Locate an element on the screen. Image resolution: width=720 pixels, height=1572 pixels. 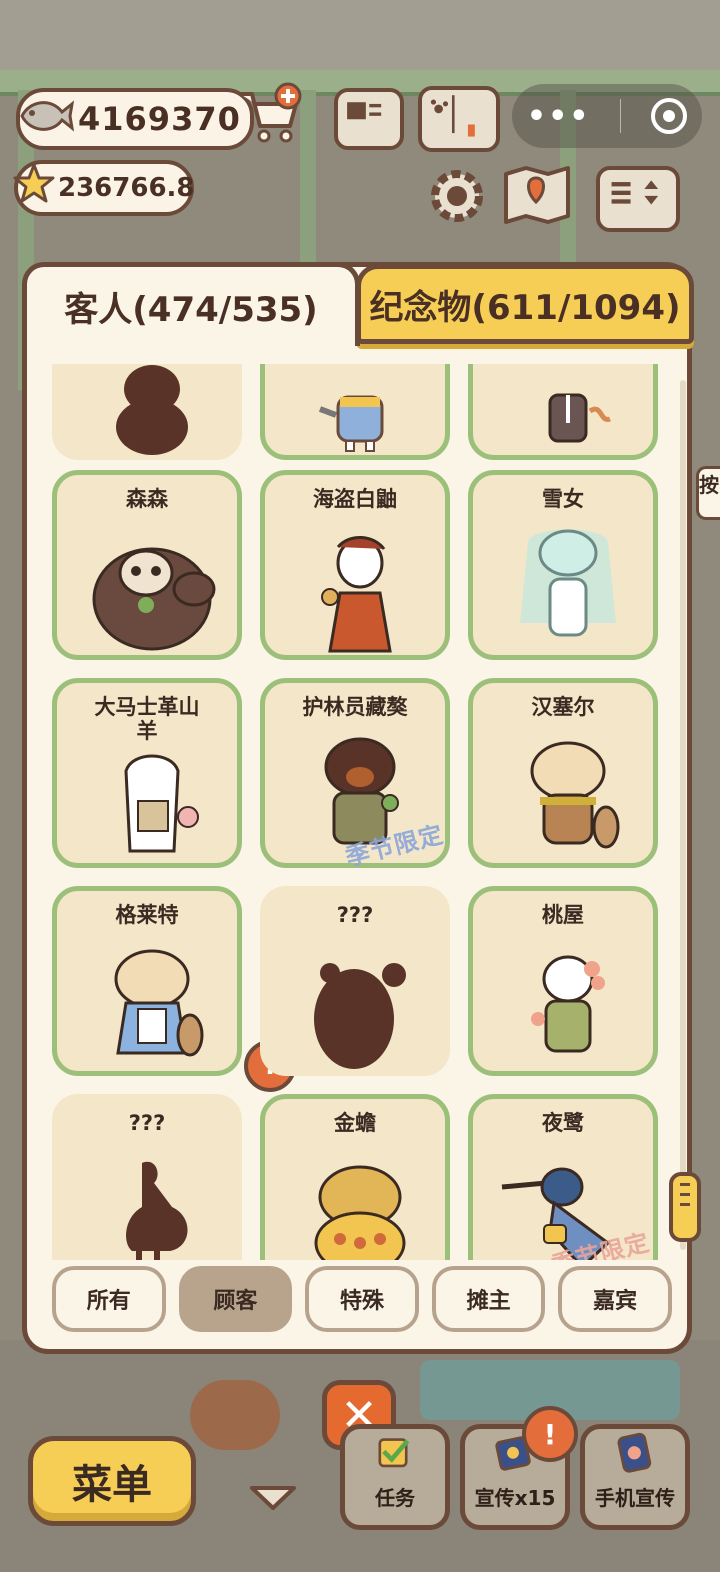
guest-card: 金蟾 is located at coordinates (355, 1177).